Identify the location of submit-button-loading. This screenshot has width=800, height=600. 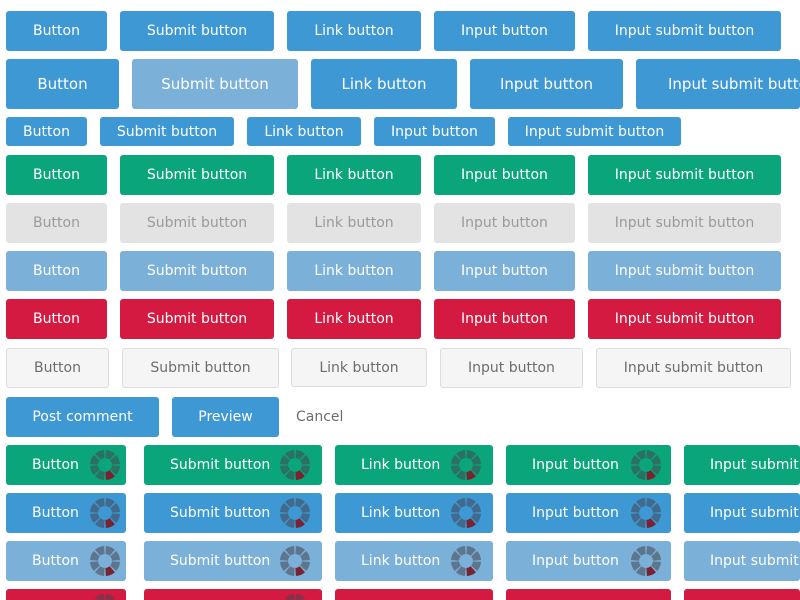
(233, 594).